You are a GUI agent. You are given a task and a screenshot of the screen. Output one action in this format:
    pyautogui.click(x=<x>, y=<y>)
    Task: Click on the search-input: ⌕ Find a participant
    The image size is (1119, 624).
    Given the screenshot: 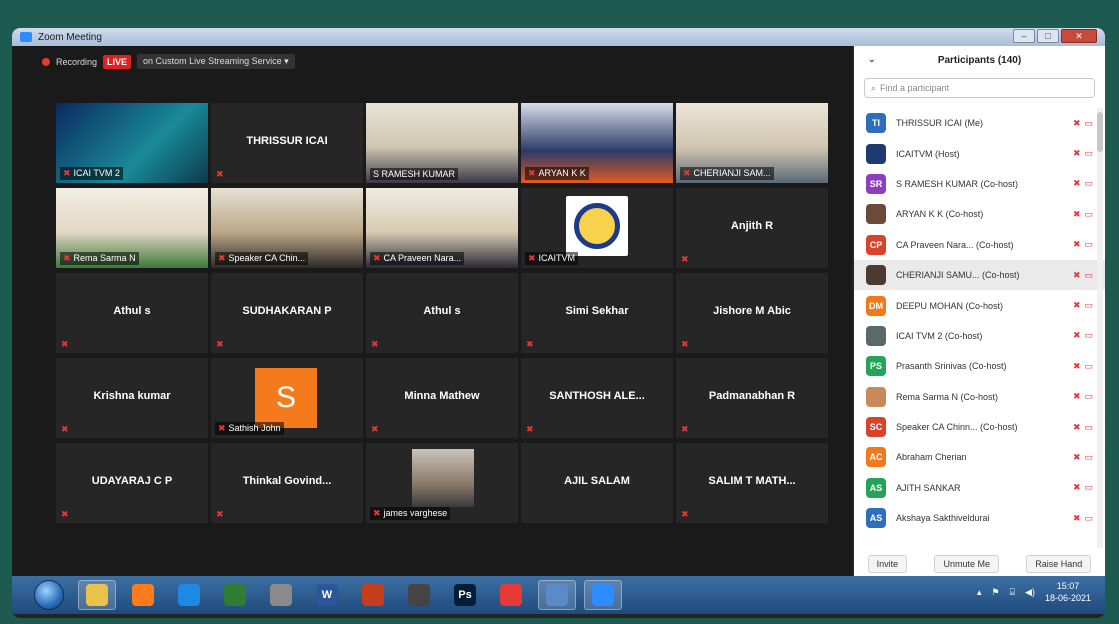 What is the action you would take?
    pyautogui.click(x=979, y=88)
    